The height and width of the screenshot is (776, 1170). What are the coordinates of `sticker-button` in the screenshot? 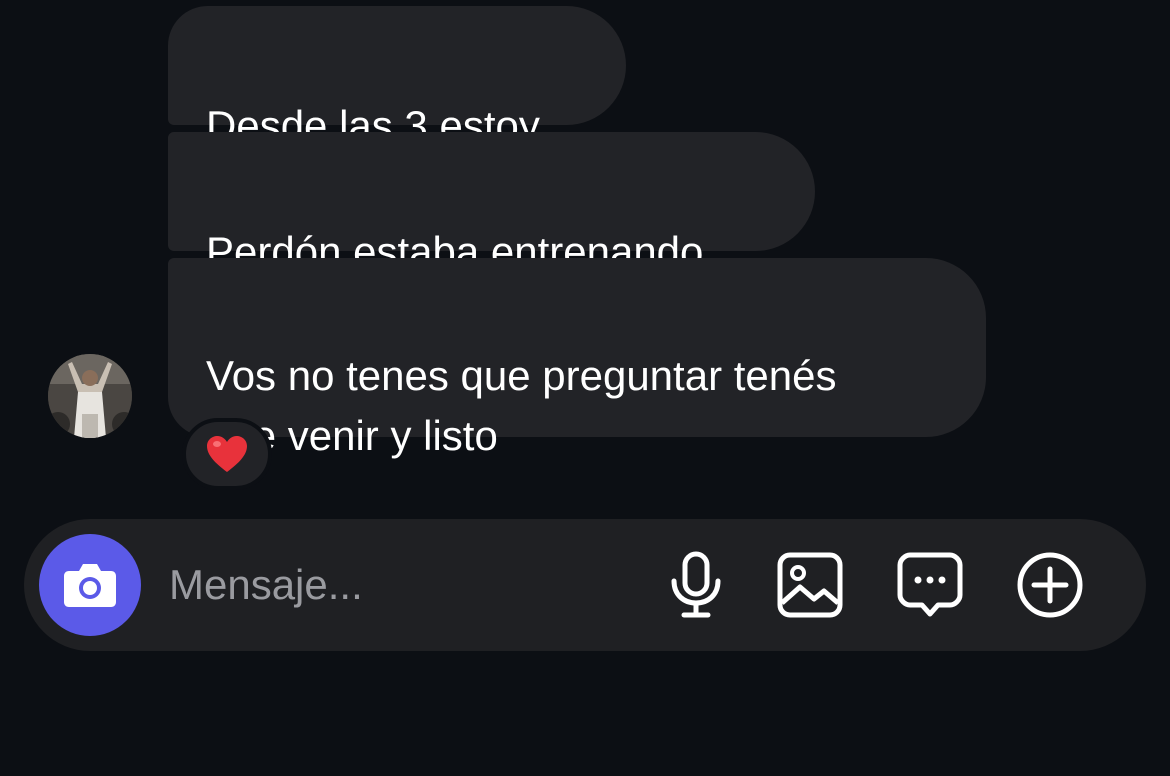 It's located at (930, 585).